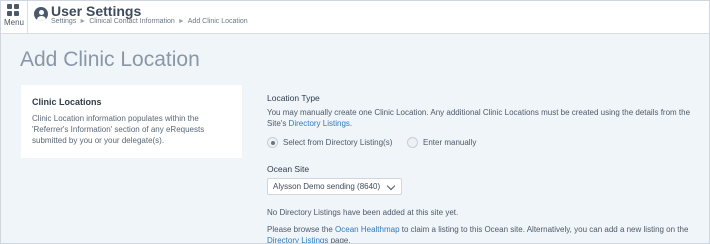  I want to click on browse-suffix: page., so click(339, 240).